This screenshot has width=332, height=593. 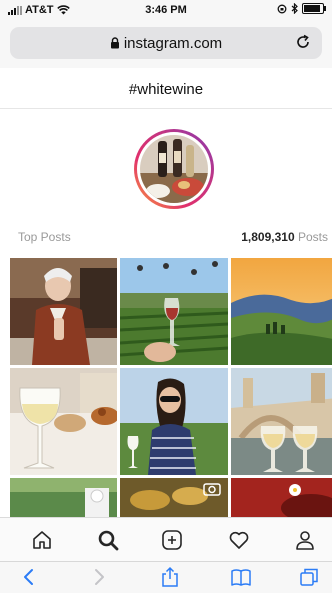 I want to click on reload-icon, so click(x=303, y=42).